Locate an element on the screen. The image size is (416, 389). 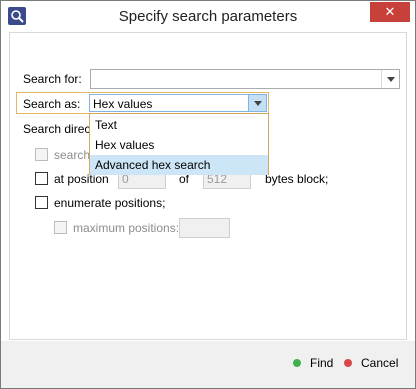
search-direction-label: Search direct is located at coordinates (58, 129).